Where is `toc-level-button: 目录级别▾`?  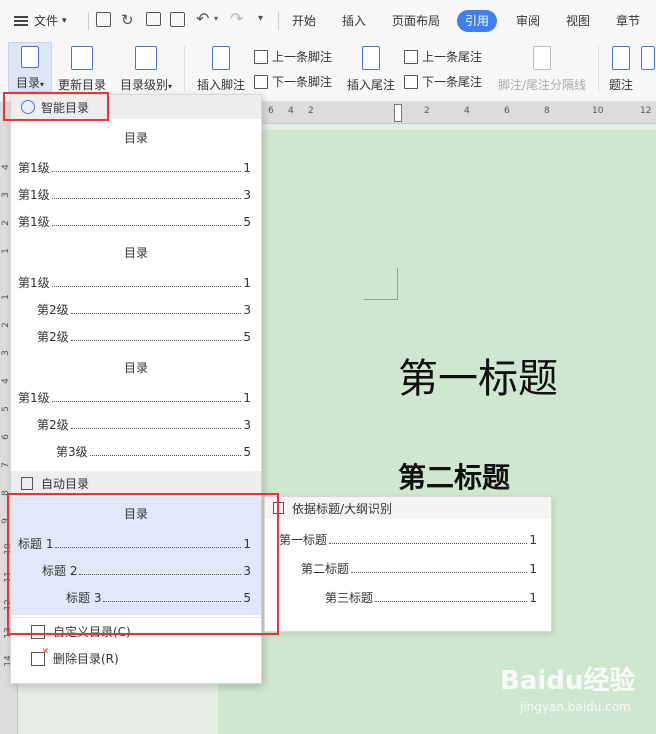
toc-level-button: 目录级别▾ is located at coordinates (146, 67).